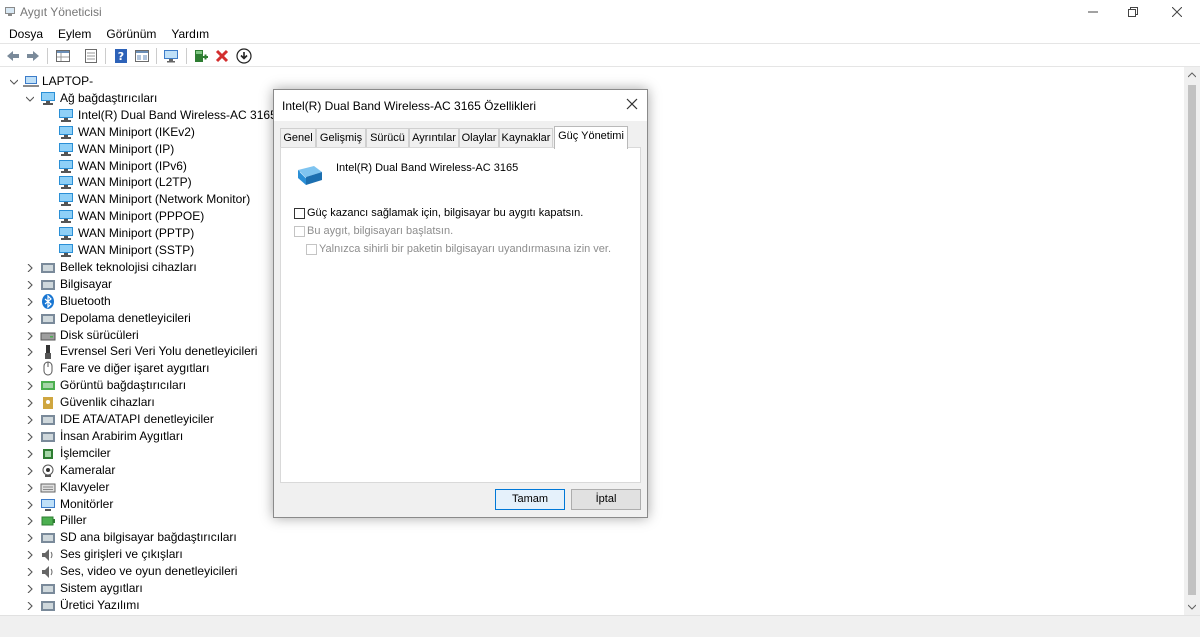 The width and height of the screenshot is (1200, 637). Describe the element at coordinates (48, 453) in the screenshot. I see `processor-icon` at that location.